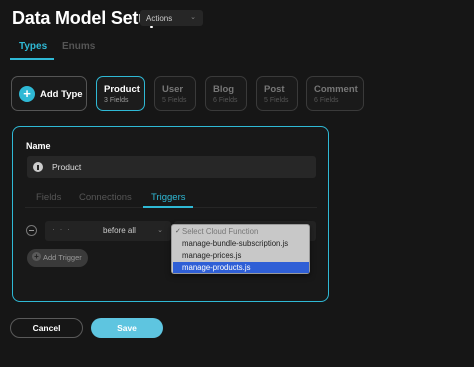 This screenshot has height=367, width=474. Describe the element at coordinates (31, 230) in the screenshot. I see `remove-trigger-icon` at that location.